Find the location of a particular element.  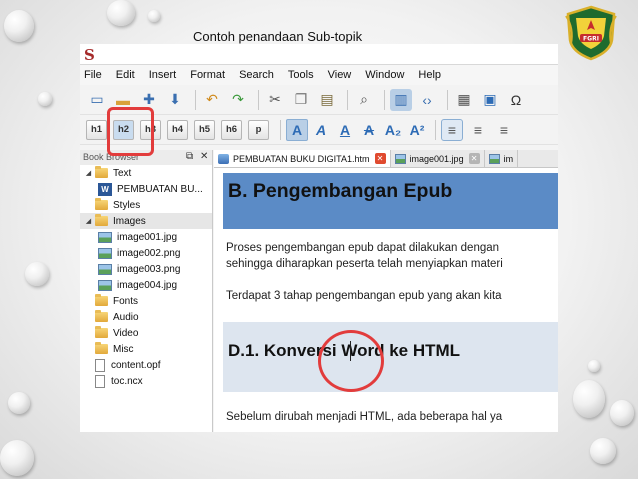

redo-icon: ↷ is located at coordinates (238, 100).